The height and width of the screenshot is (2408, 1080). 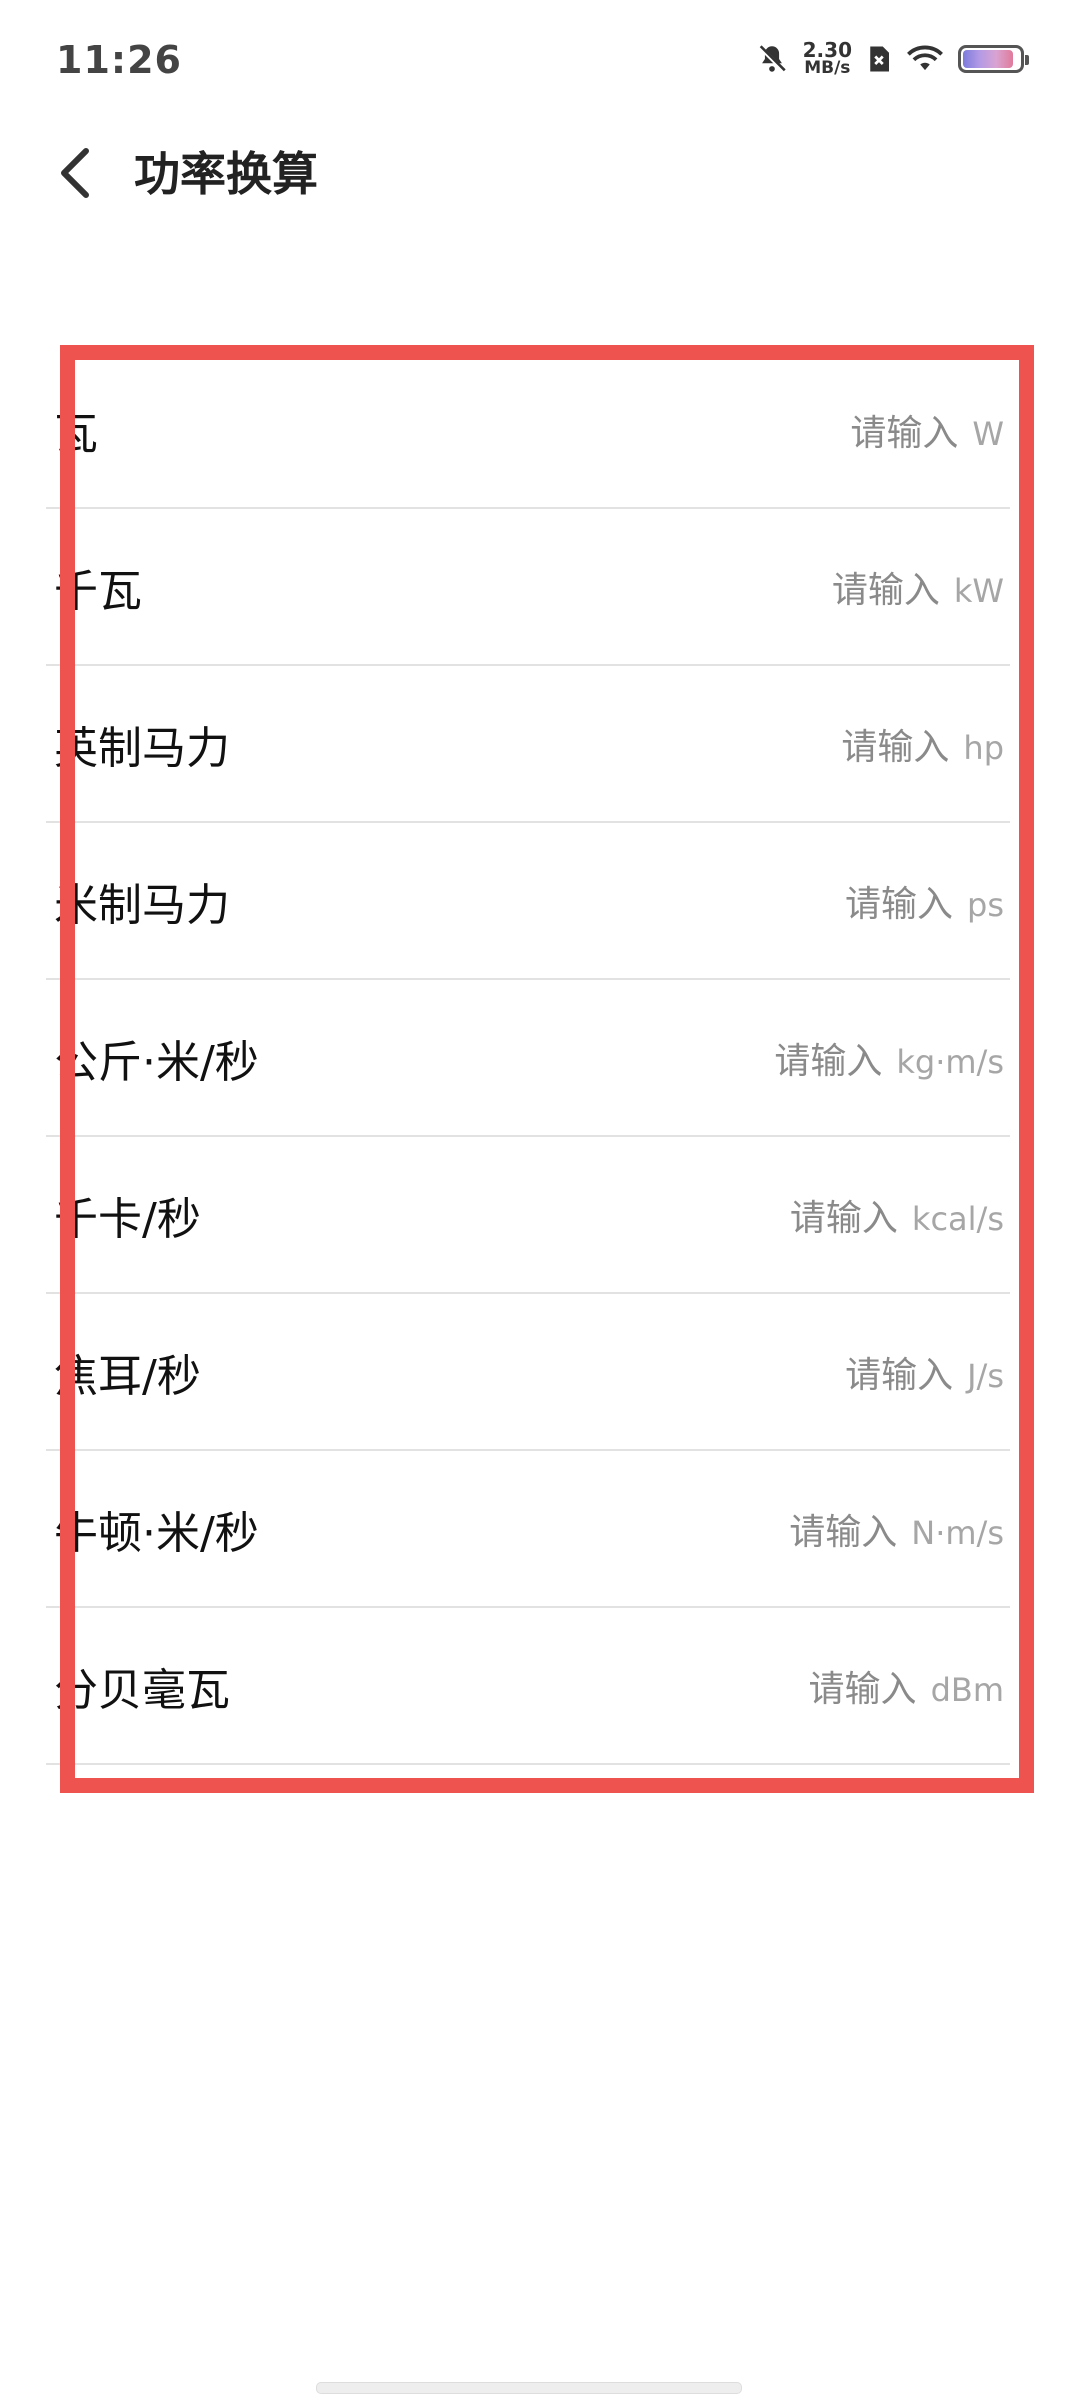 I want to click on battery-icon, so click(x=993, y=58).